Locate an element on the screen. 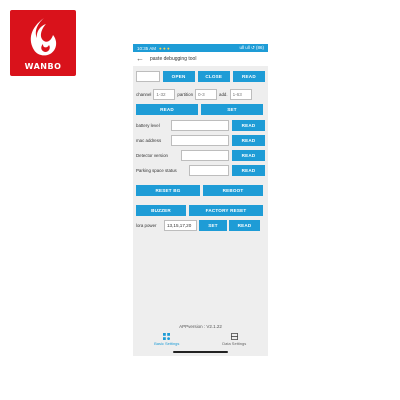 This screenshot has height=400, width=400. reset-bg-button: RESET BG is located at coordinates (168, 190).